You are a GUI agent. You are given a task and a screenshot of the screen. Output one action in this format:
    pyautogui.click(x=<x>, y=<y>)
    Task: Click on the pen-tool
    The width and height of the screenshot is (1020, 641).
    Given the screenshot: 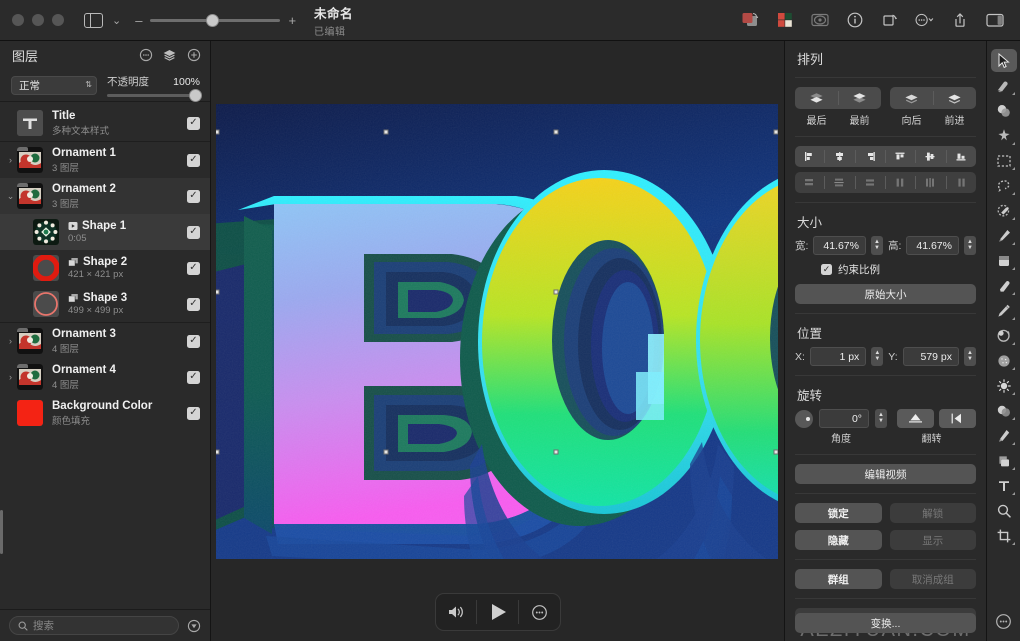 What is the action you would take?
    pyautogui.click(x=1004, y=435)
    